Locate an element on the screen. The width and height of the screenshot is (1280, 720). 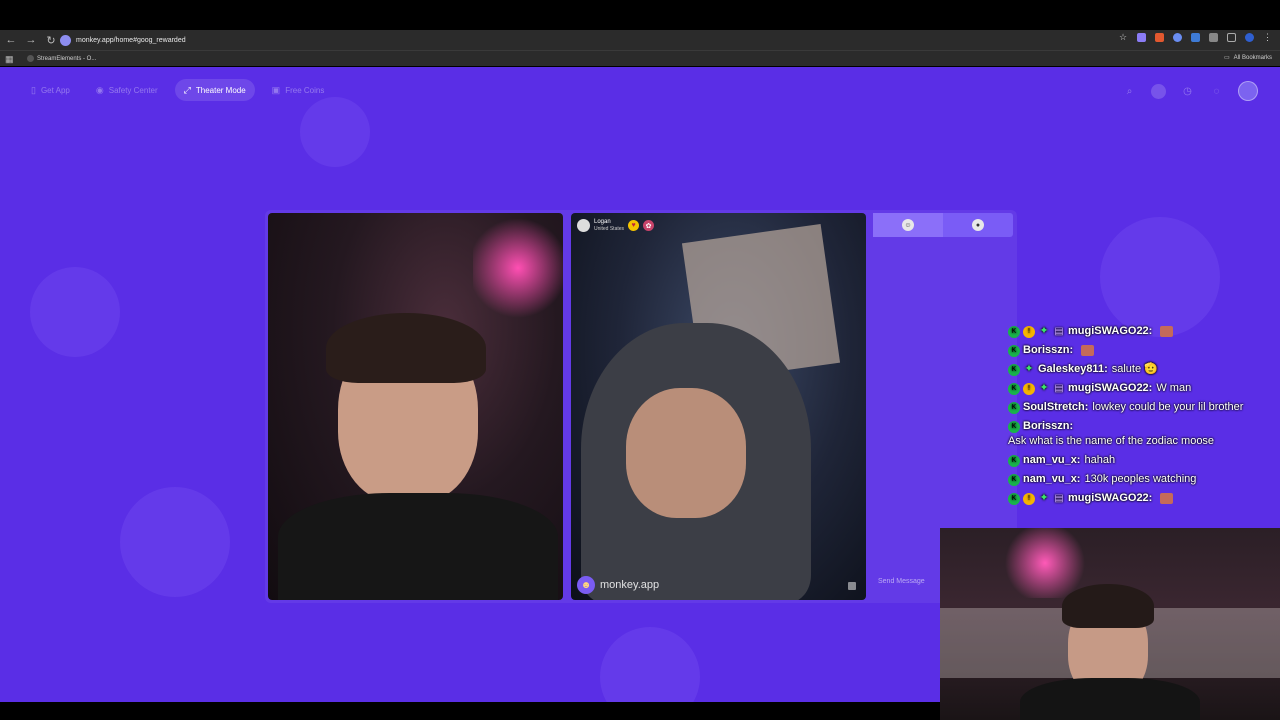
remote-user-text: Logan United States is located at coordinates (609, 225).